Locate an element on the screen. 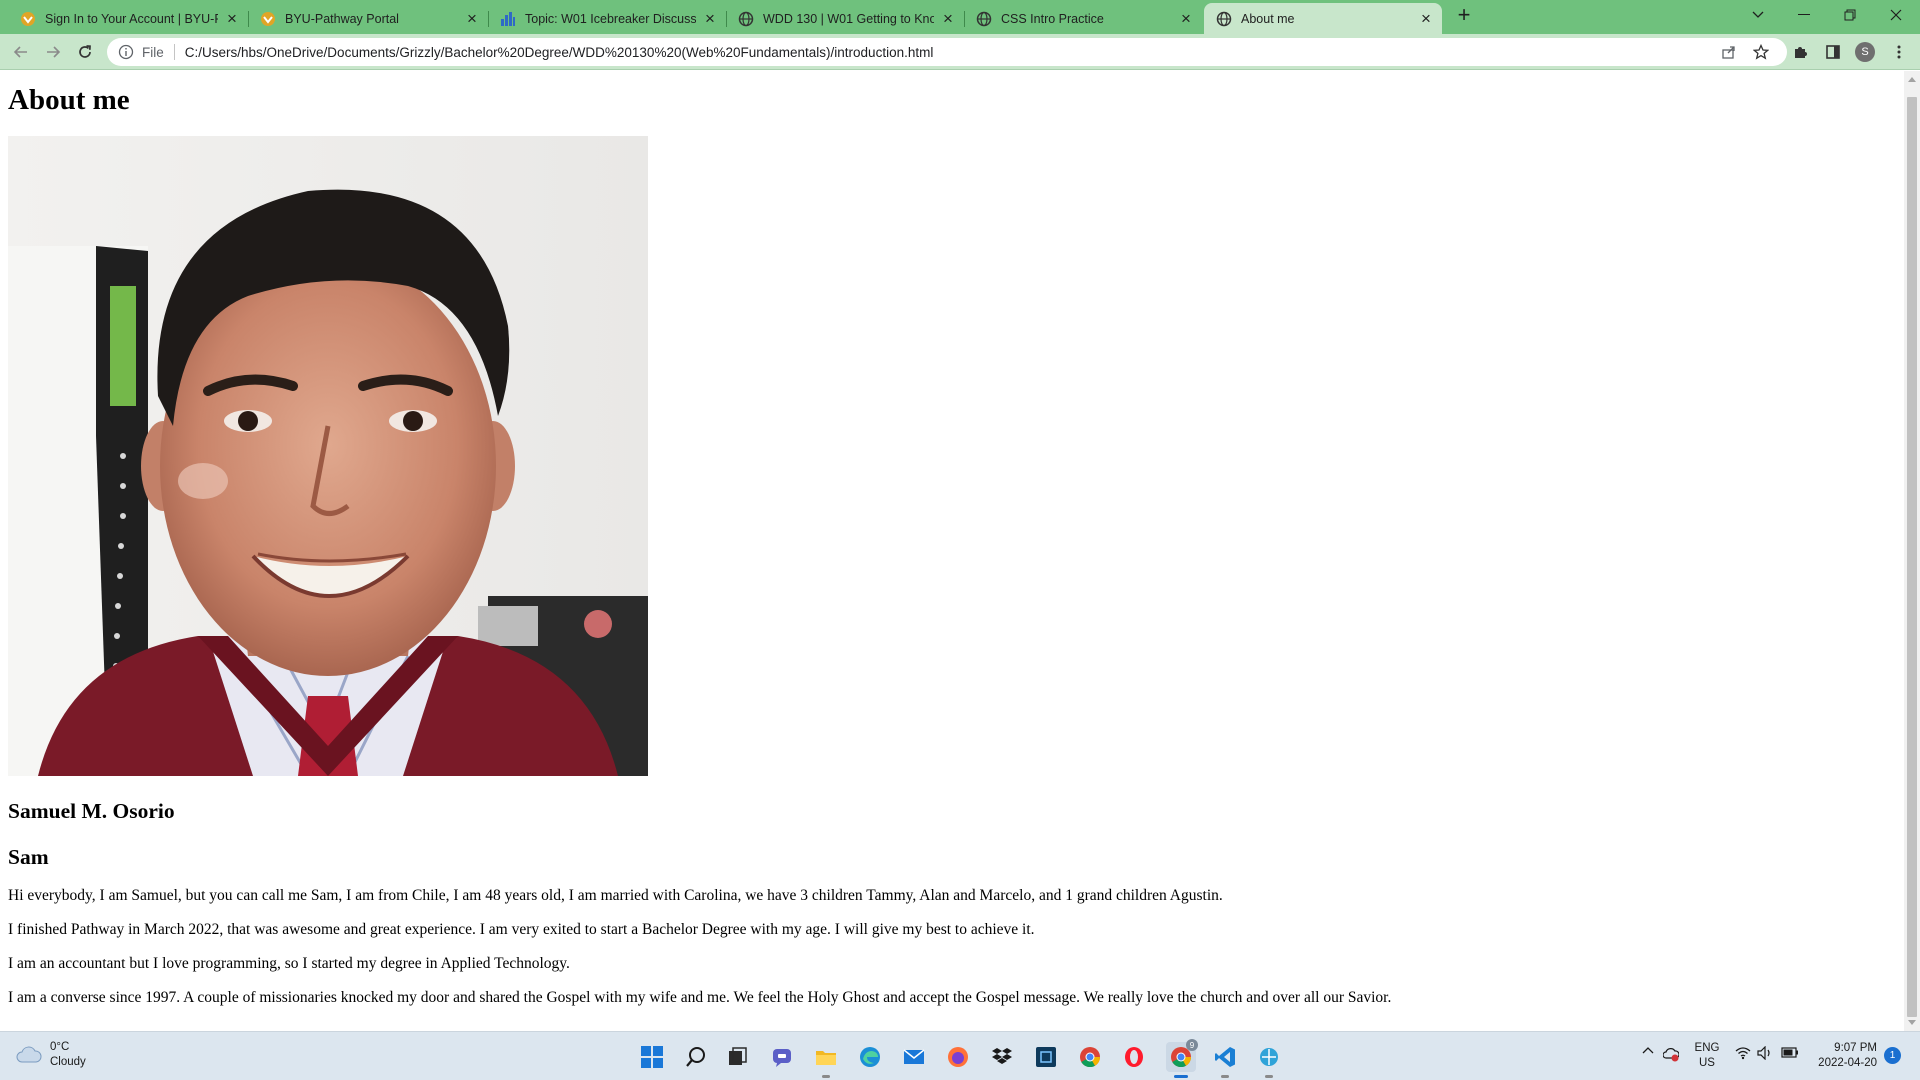  dropbox-icon is located at coordinates (1002, 1056).